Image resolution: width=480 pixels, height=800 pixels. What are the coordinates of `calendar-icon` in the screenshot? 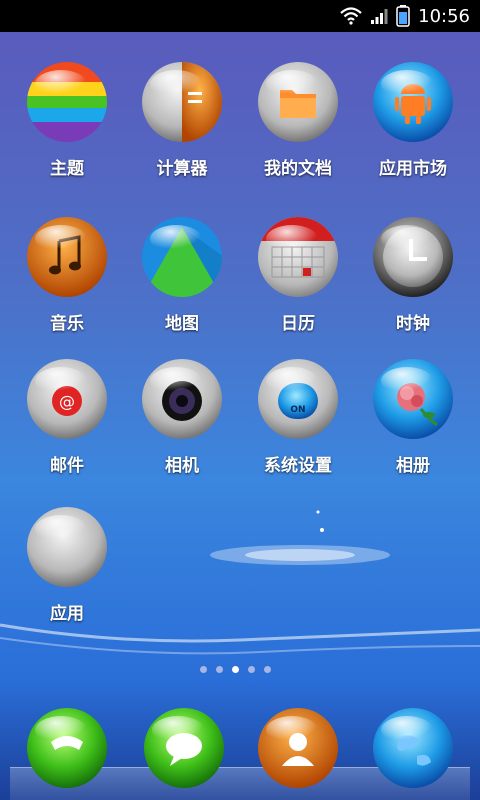 It's located at (298, 257).